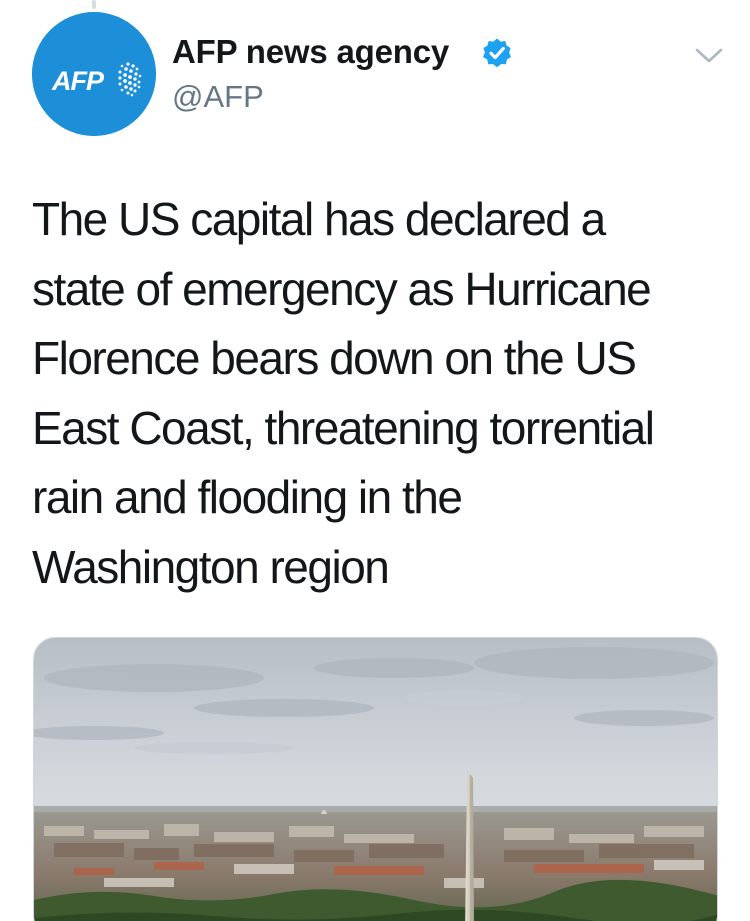 The width and height of the screenshot is (750, 921). Describe the element at coordinates (310, 52) in the screenshot. I see `author-display-name: AFP news agency` at that location.